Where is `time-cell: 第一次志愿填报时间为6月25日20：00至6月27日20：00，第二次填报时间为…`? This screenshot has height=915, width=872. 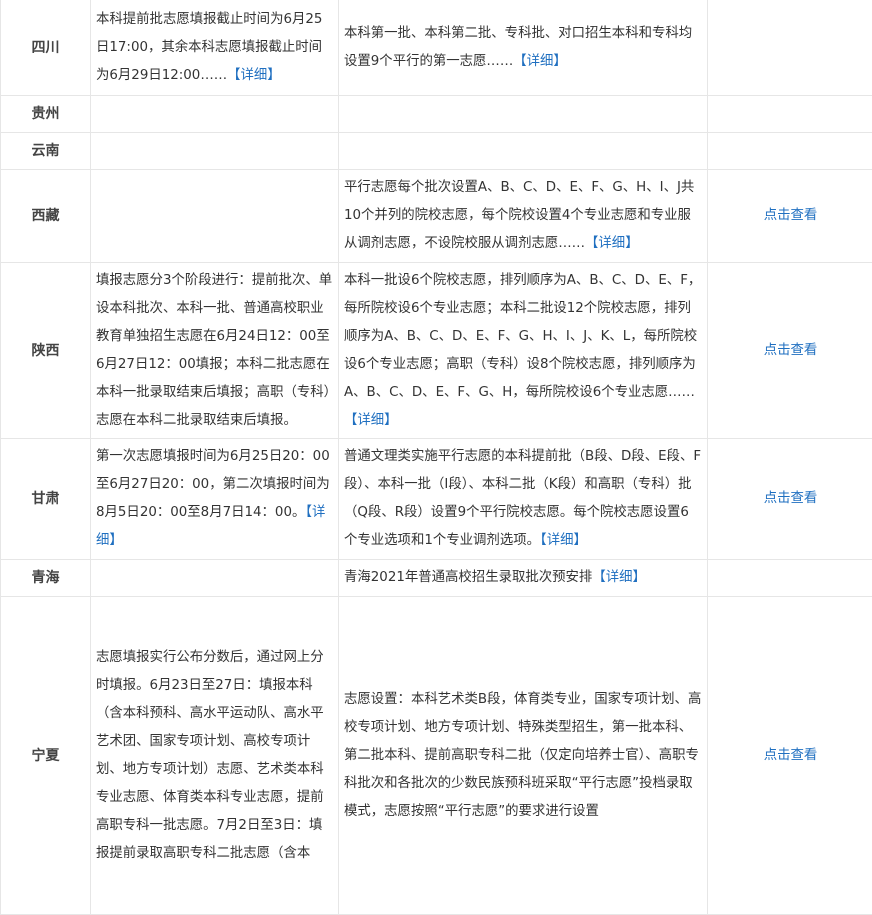 time-cell: 第一次志愿填报时间为6月25日20：00至6月27日20：00，第二次填报时间为… is located at coordinates (215, 499).